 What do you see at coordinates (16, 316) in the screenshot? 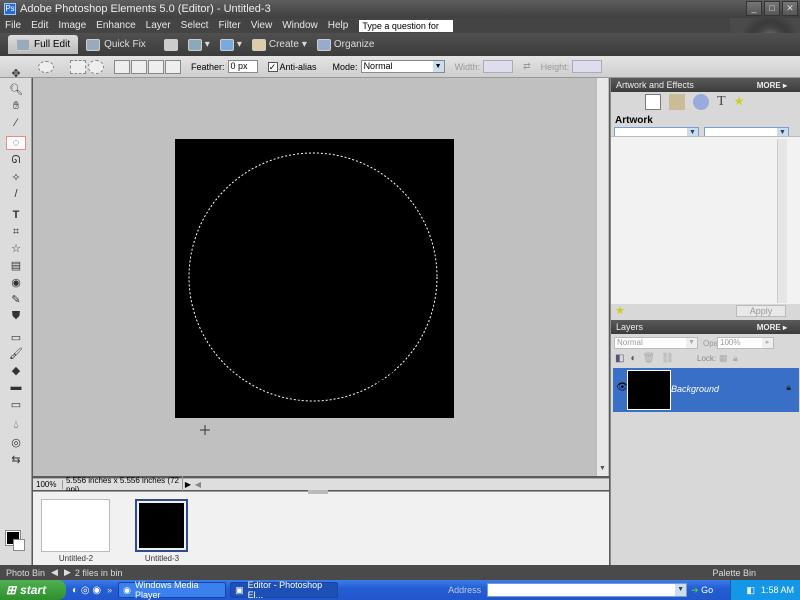
I see `clone-stamp-tool-icon: ⛊` at bounding box center [16, 316].